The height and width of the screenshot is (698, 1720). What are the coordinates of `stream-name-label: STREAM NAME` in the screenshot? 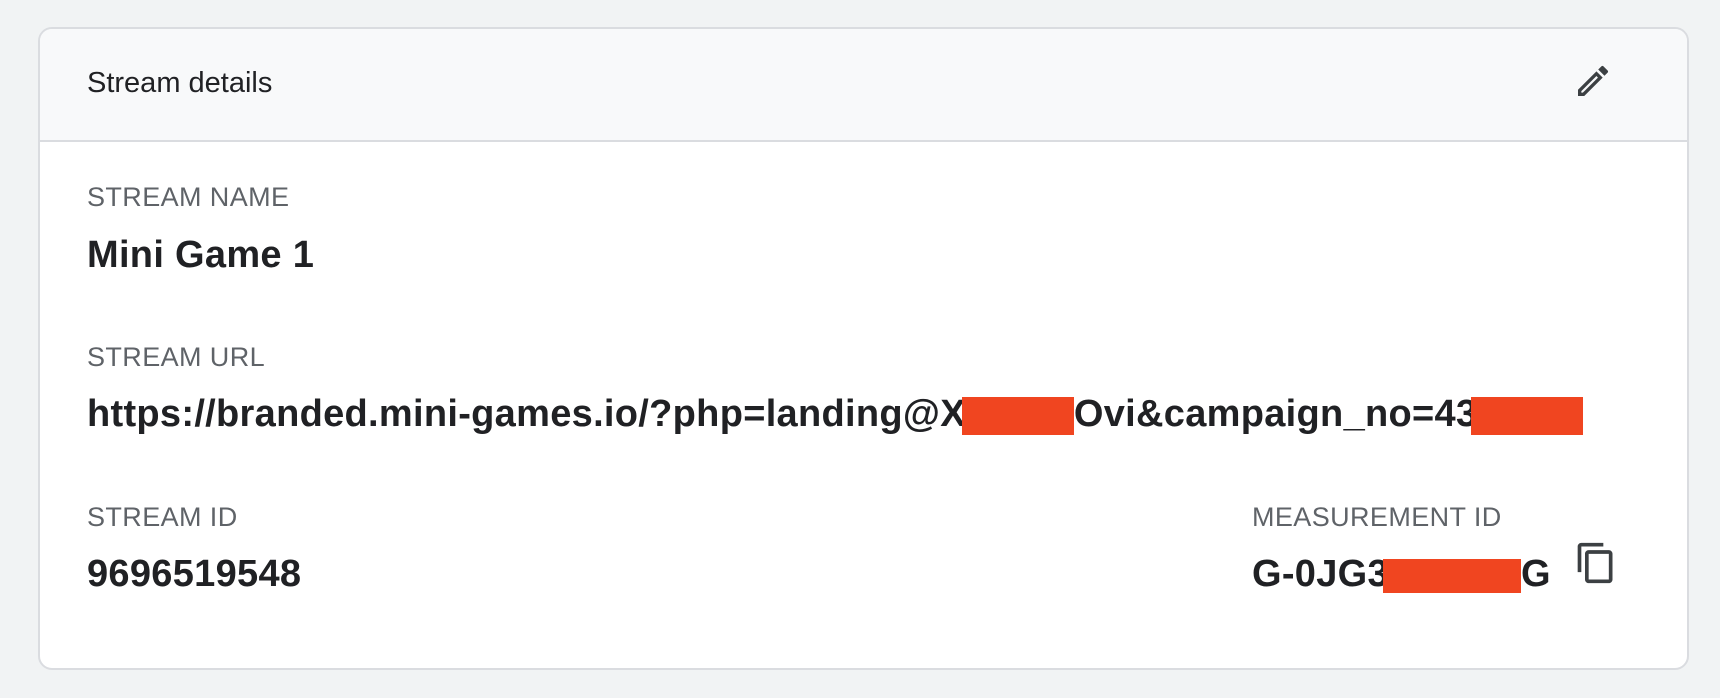 It's located at (188, 197).